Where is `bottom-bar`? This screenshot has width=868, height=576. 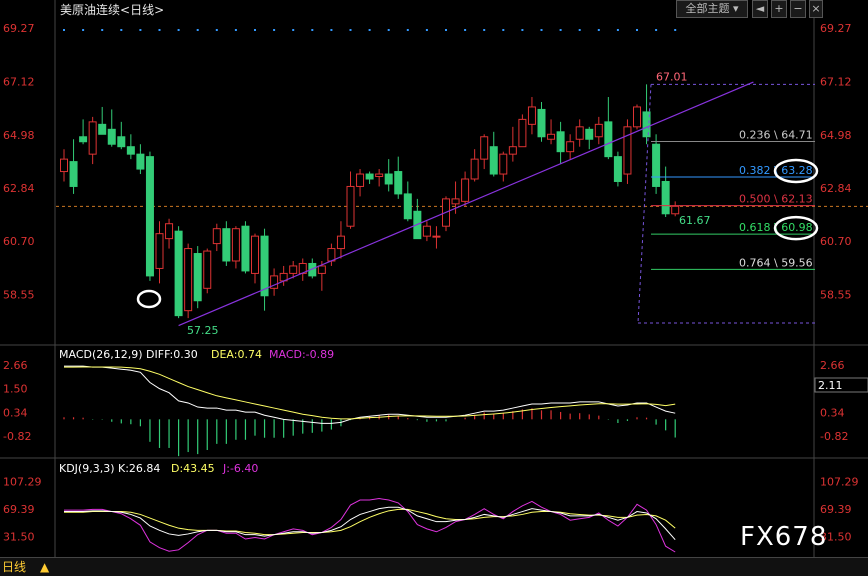 bottom-bar is located at coordinates (434, 566).